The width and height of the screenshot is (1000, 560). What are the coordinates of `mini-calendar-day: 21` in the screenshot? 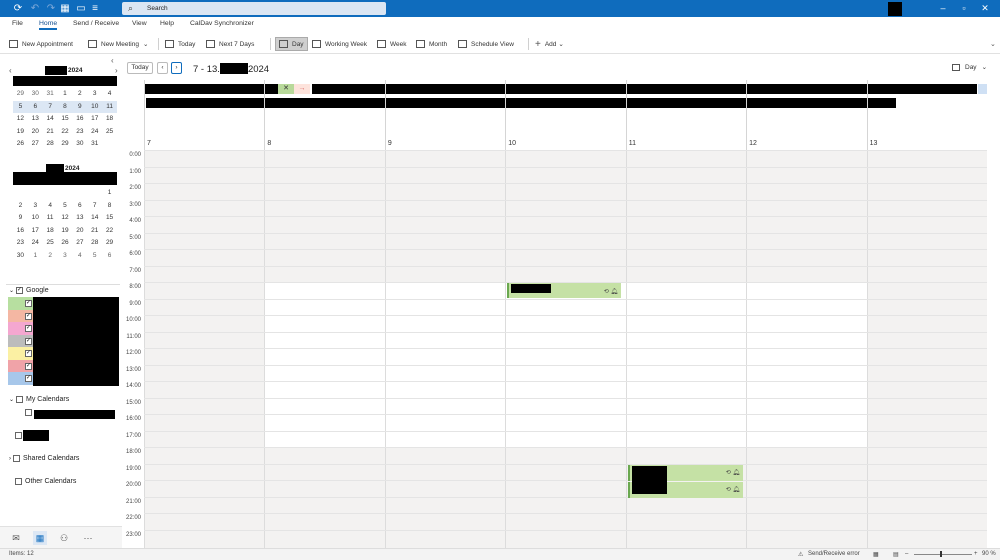 It's located at (94, 231).